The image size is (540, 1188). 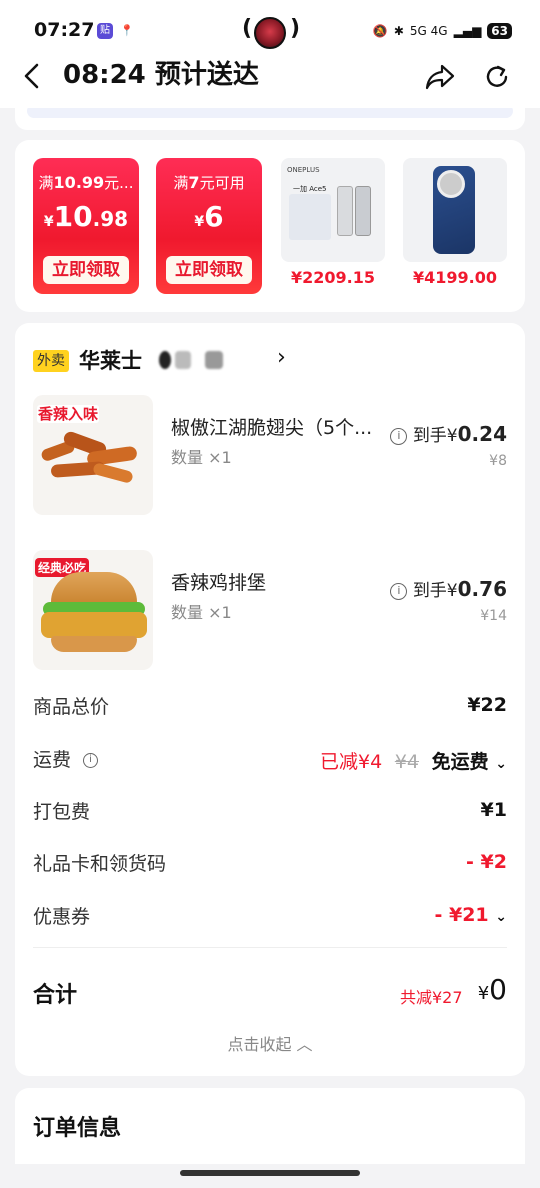 I want to click on coupon-value: - ¥21 ⌄, so click(x=470, y=915).